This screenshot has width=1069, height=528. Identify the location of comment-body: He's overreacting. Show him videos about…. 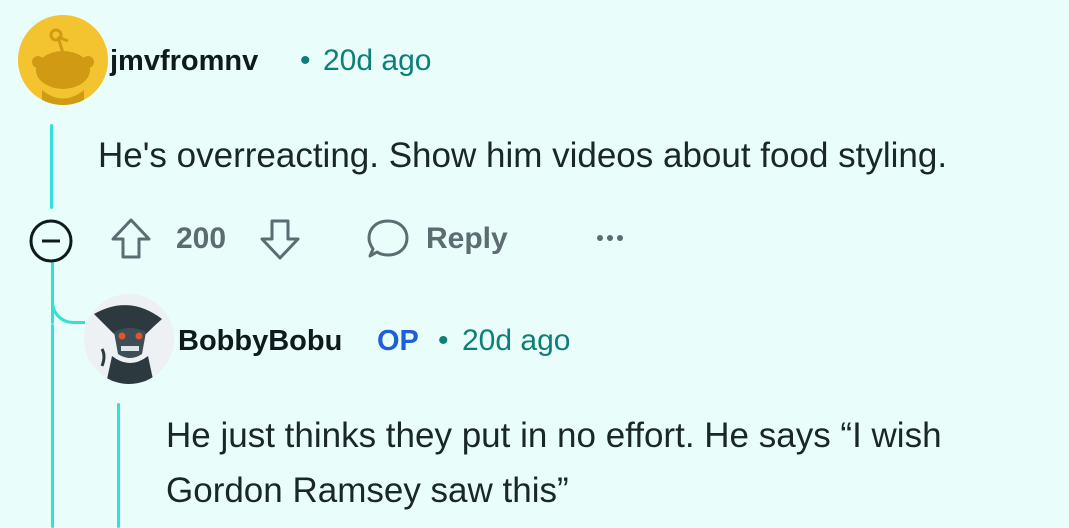
(523, 155).